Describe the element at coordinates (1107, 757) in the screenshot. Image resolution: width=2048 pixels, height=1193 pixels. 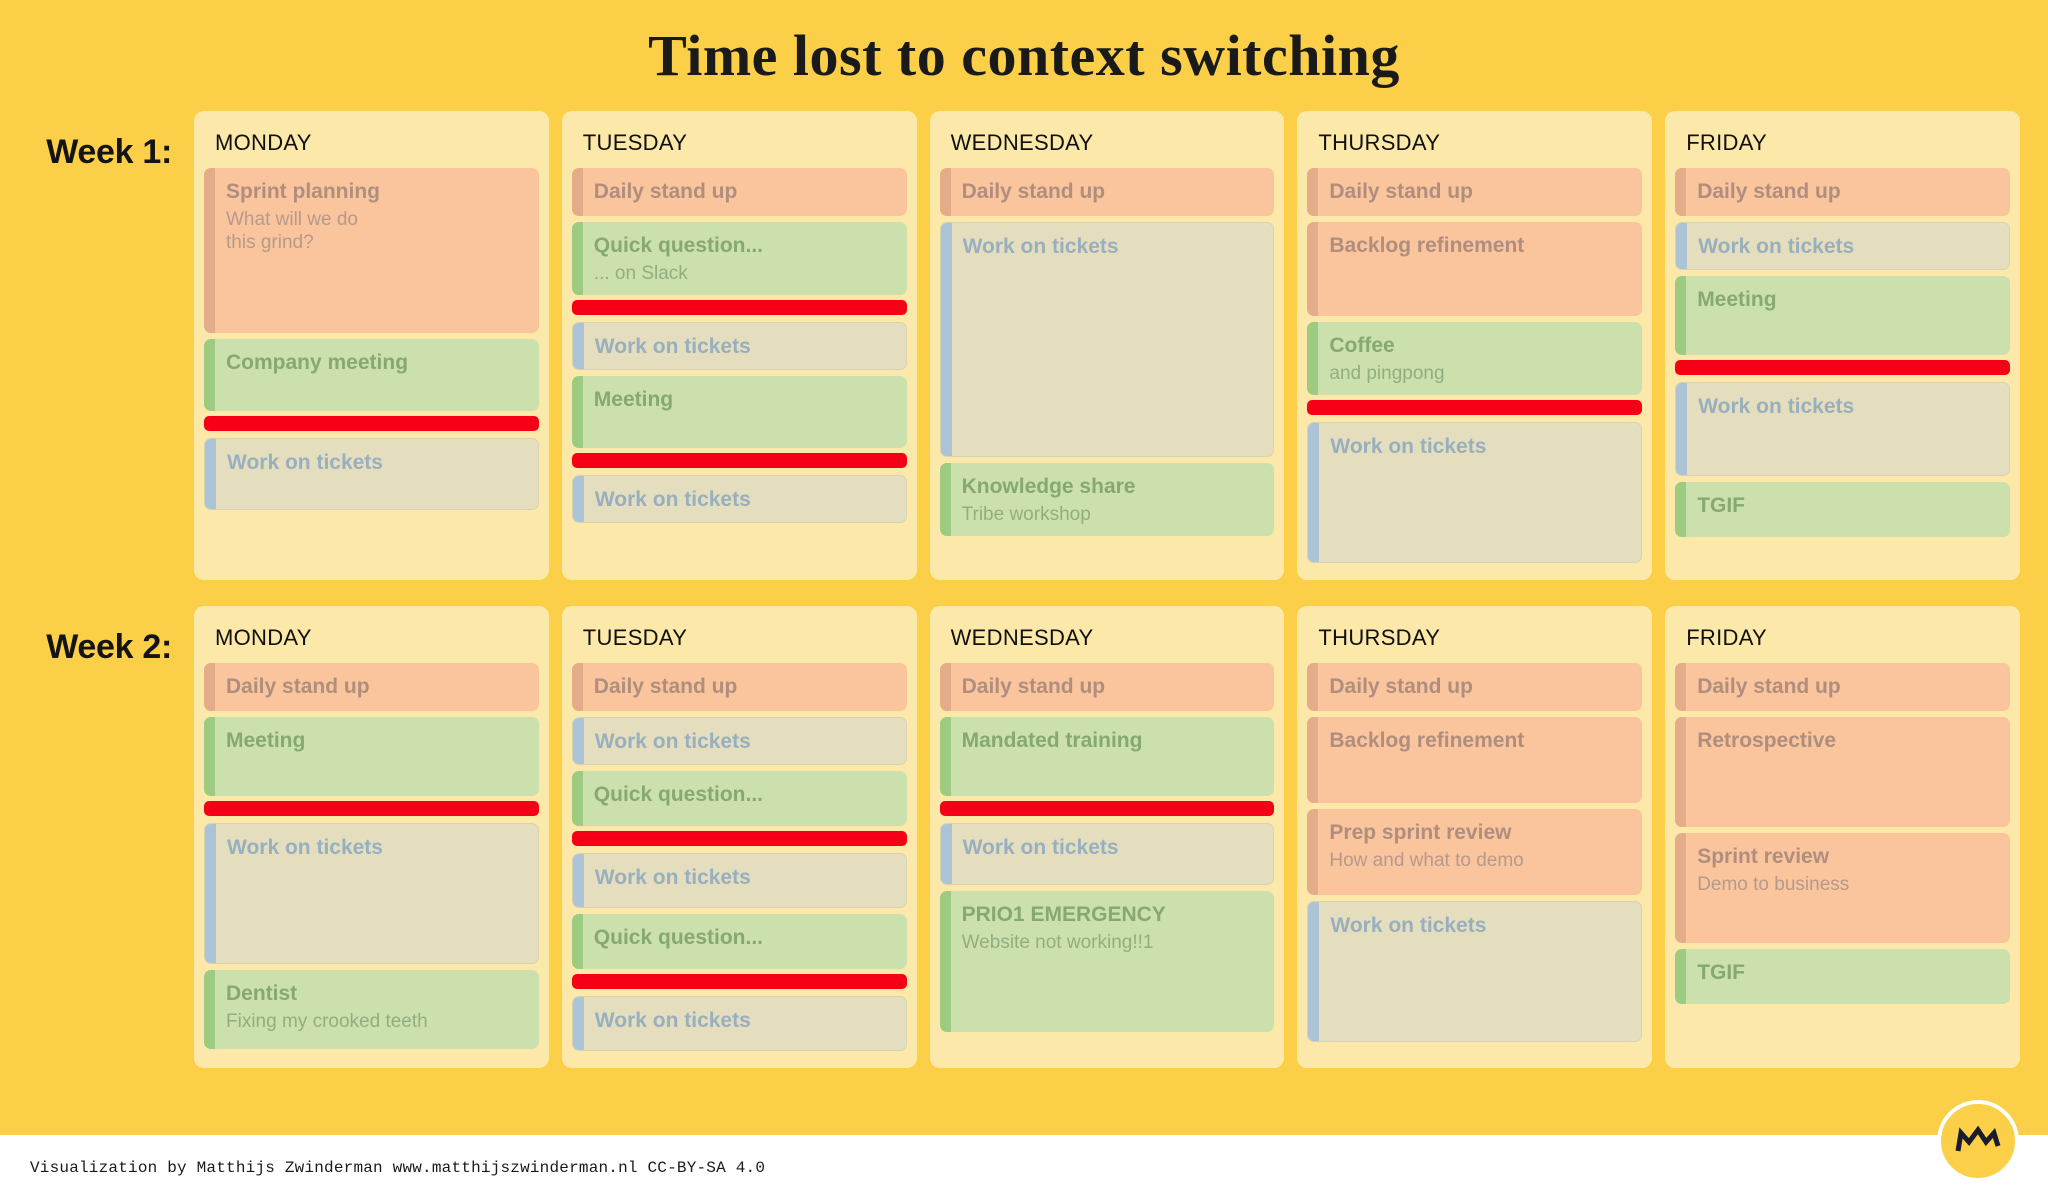
I see `calendar-event: Mandated training` at that location.